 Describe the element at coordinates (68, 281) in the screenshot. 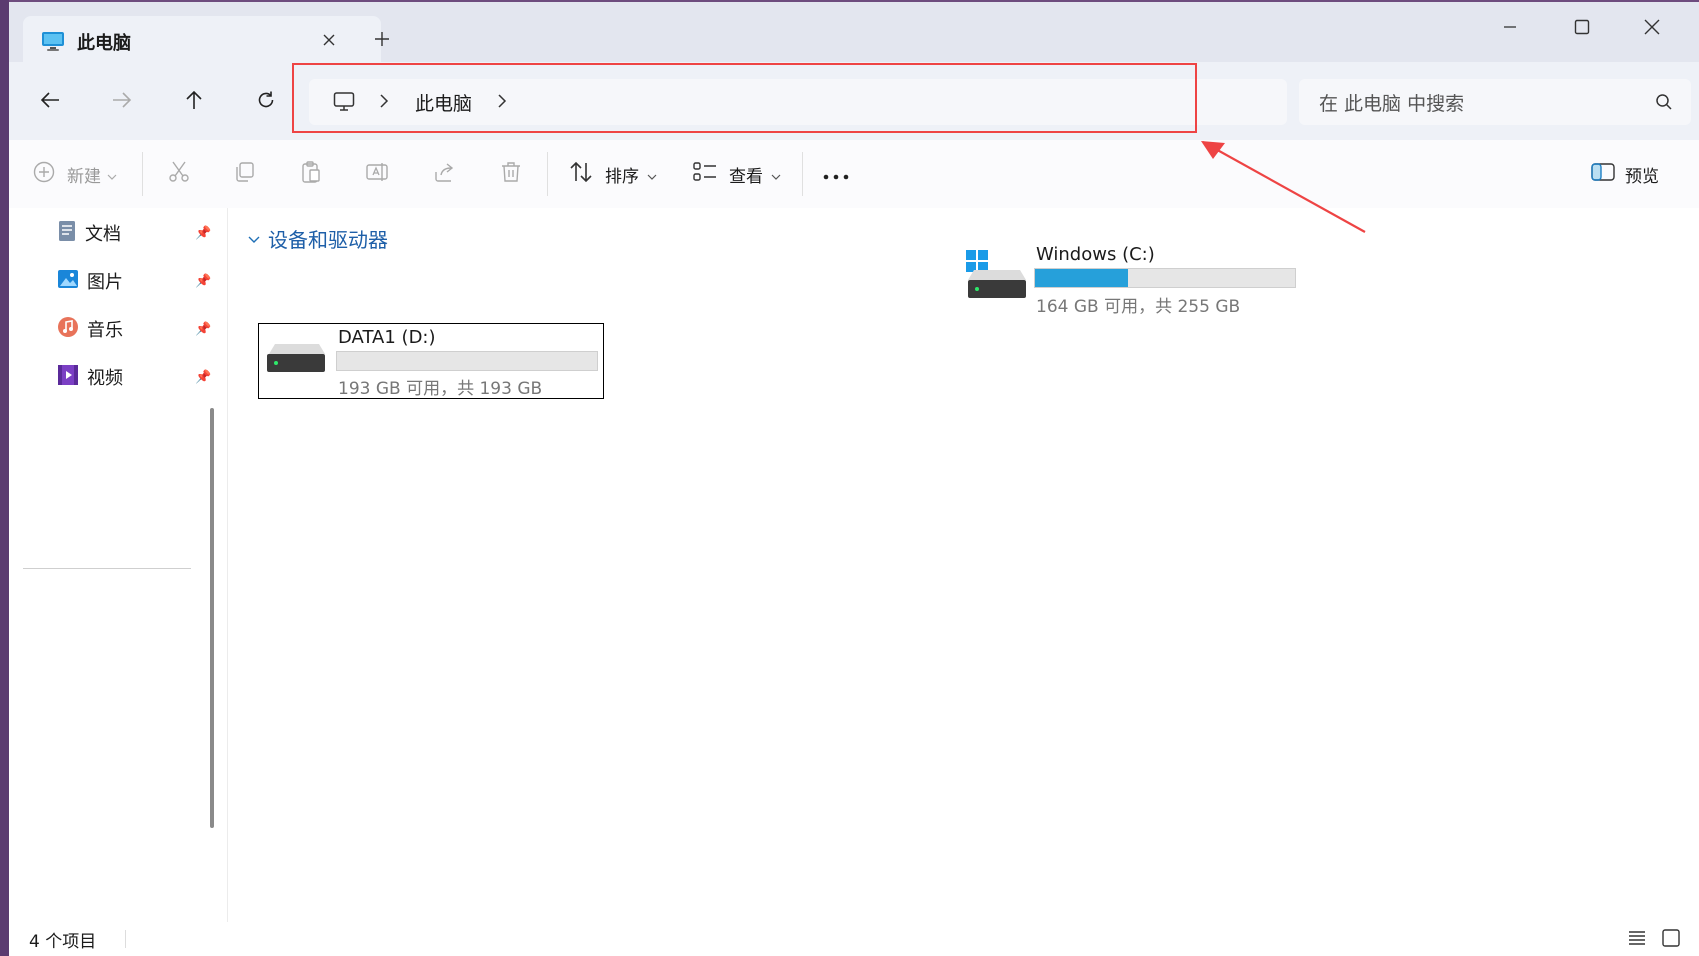

I see `pictures-icon` at that location.